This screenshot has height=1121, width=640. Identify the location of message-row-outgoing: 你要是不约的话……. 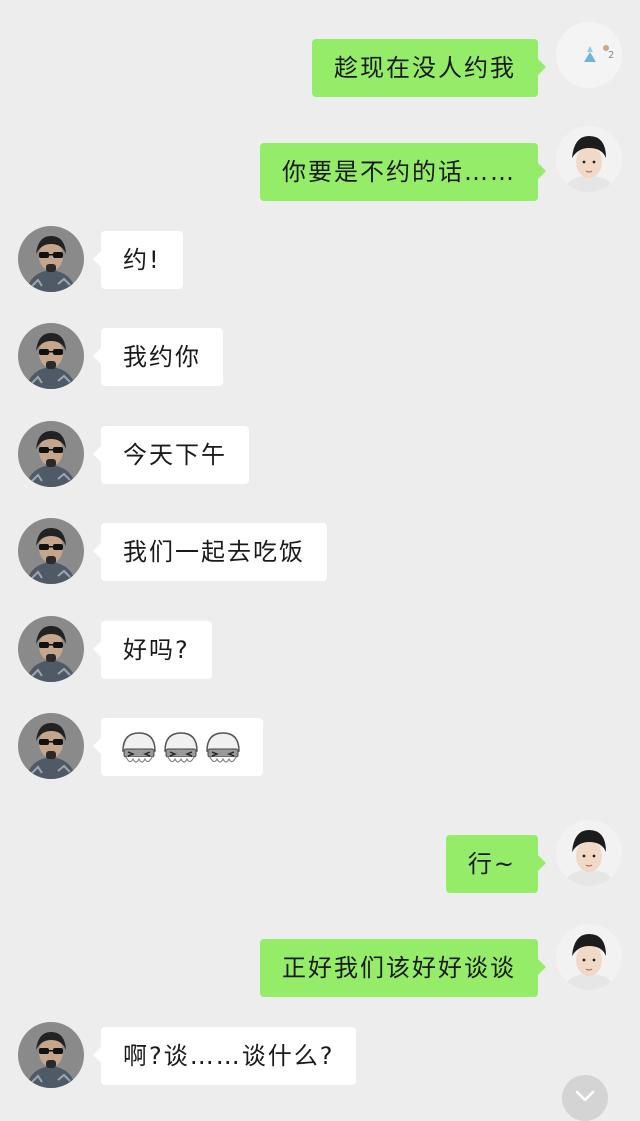
(320, 165).